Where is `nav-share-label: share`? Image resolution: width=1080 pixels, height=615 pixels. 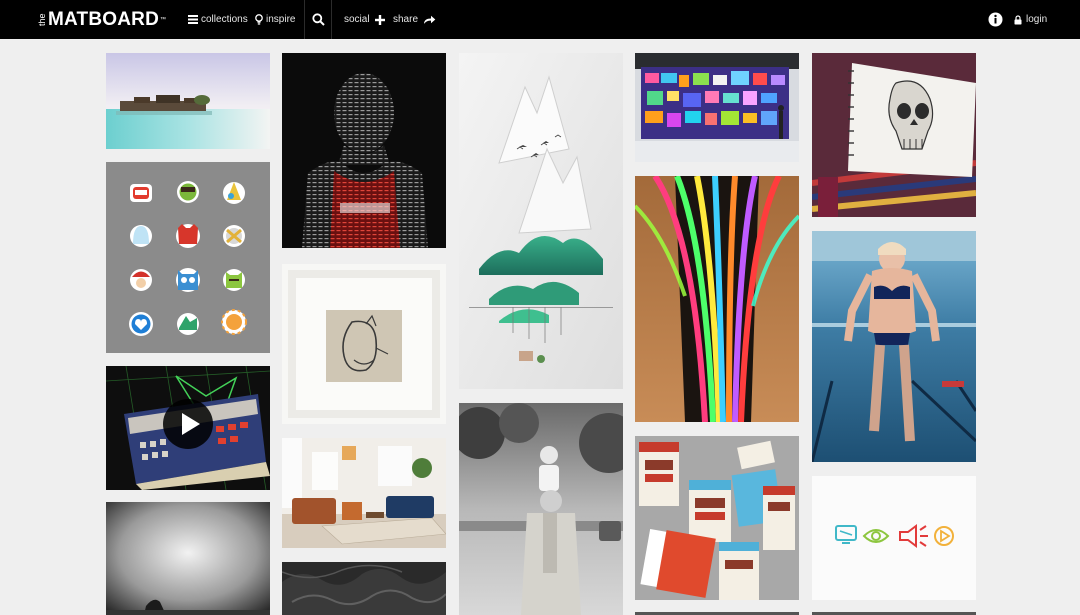
nav-share-label: share is located at coordinates (406, 19).